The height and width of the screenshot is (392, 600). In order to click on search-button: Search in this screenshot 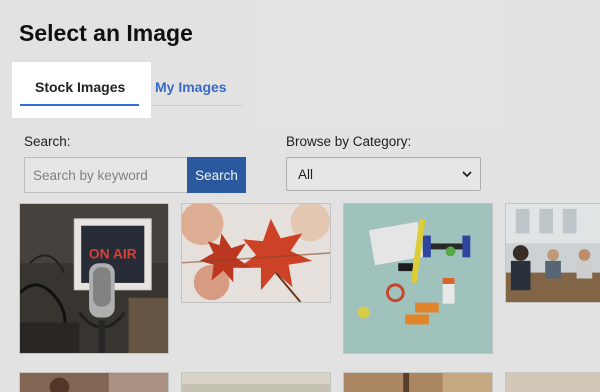, I will do `click(216, 175)`.